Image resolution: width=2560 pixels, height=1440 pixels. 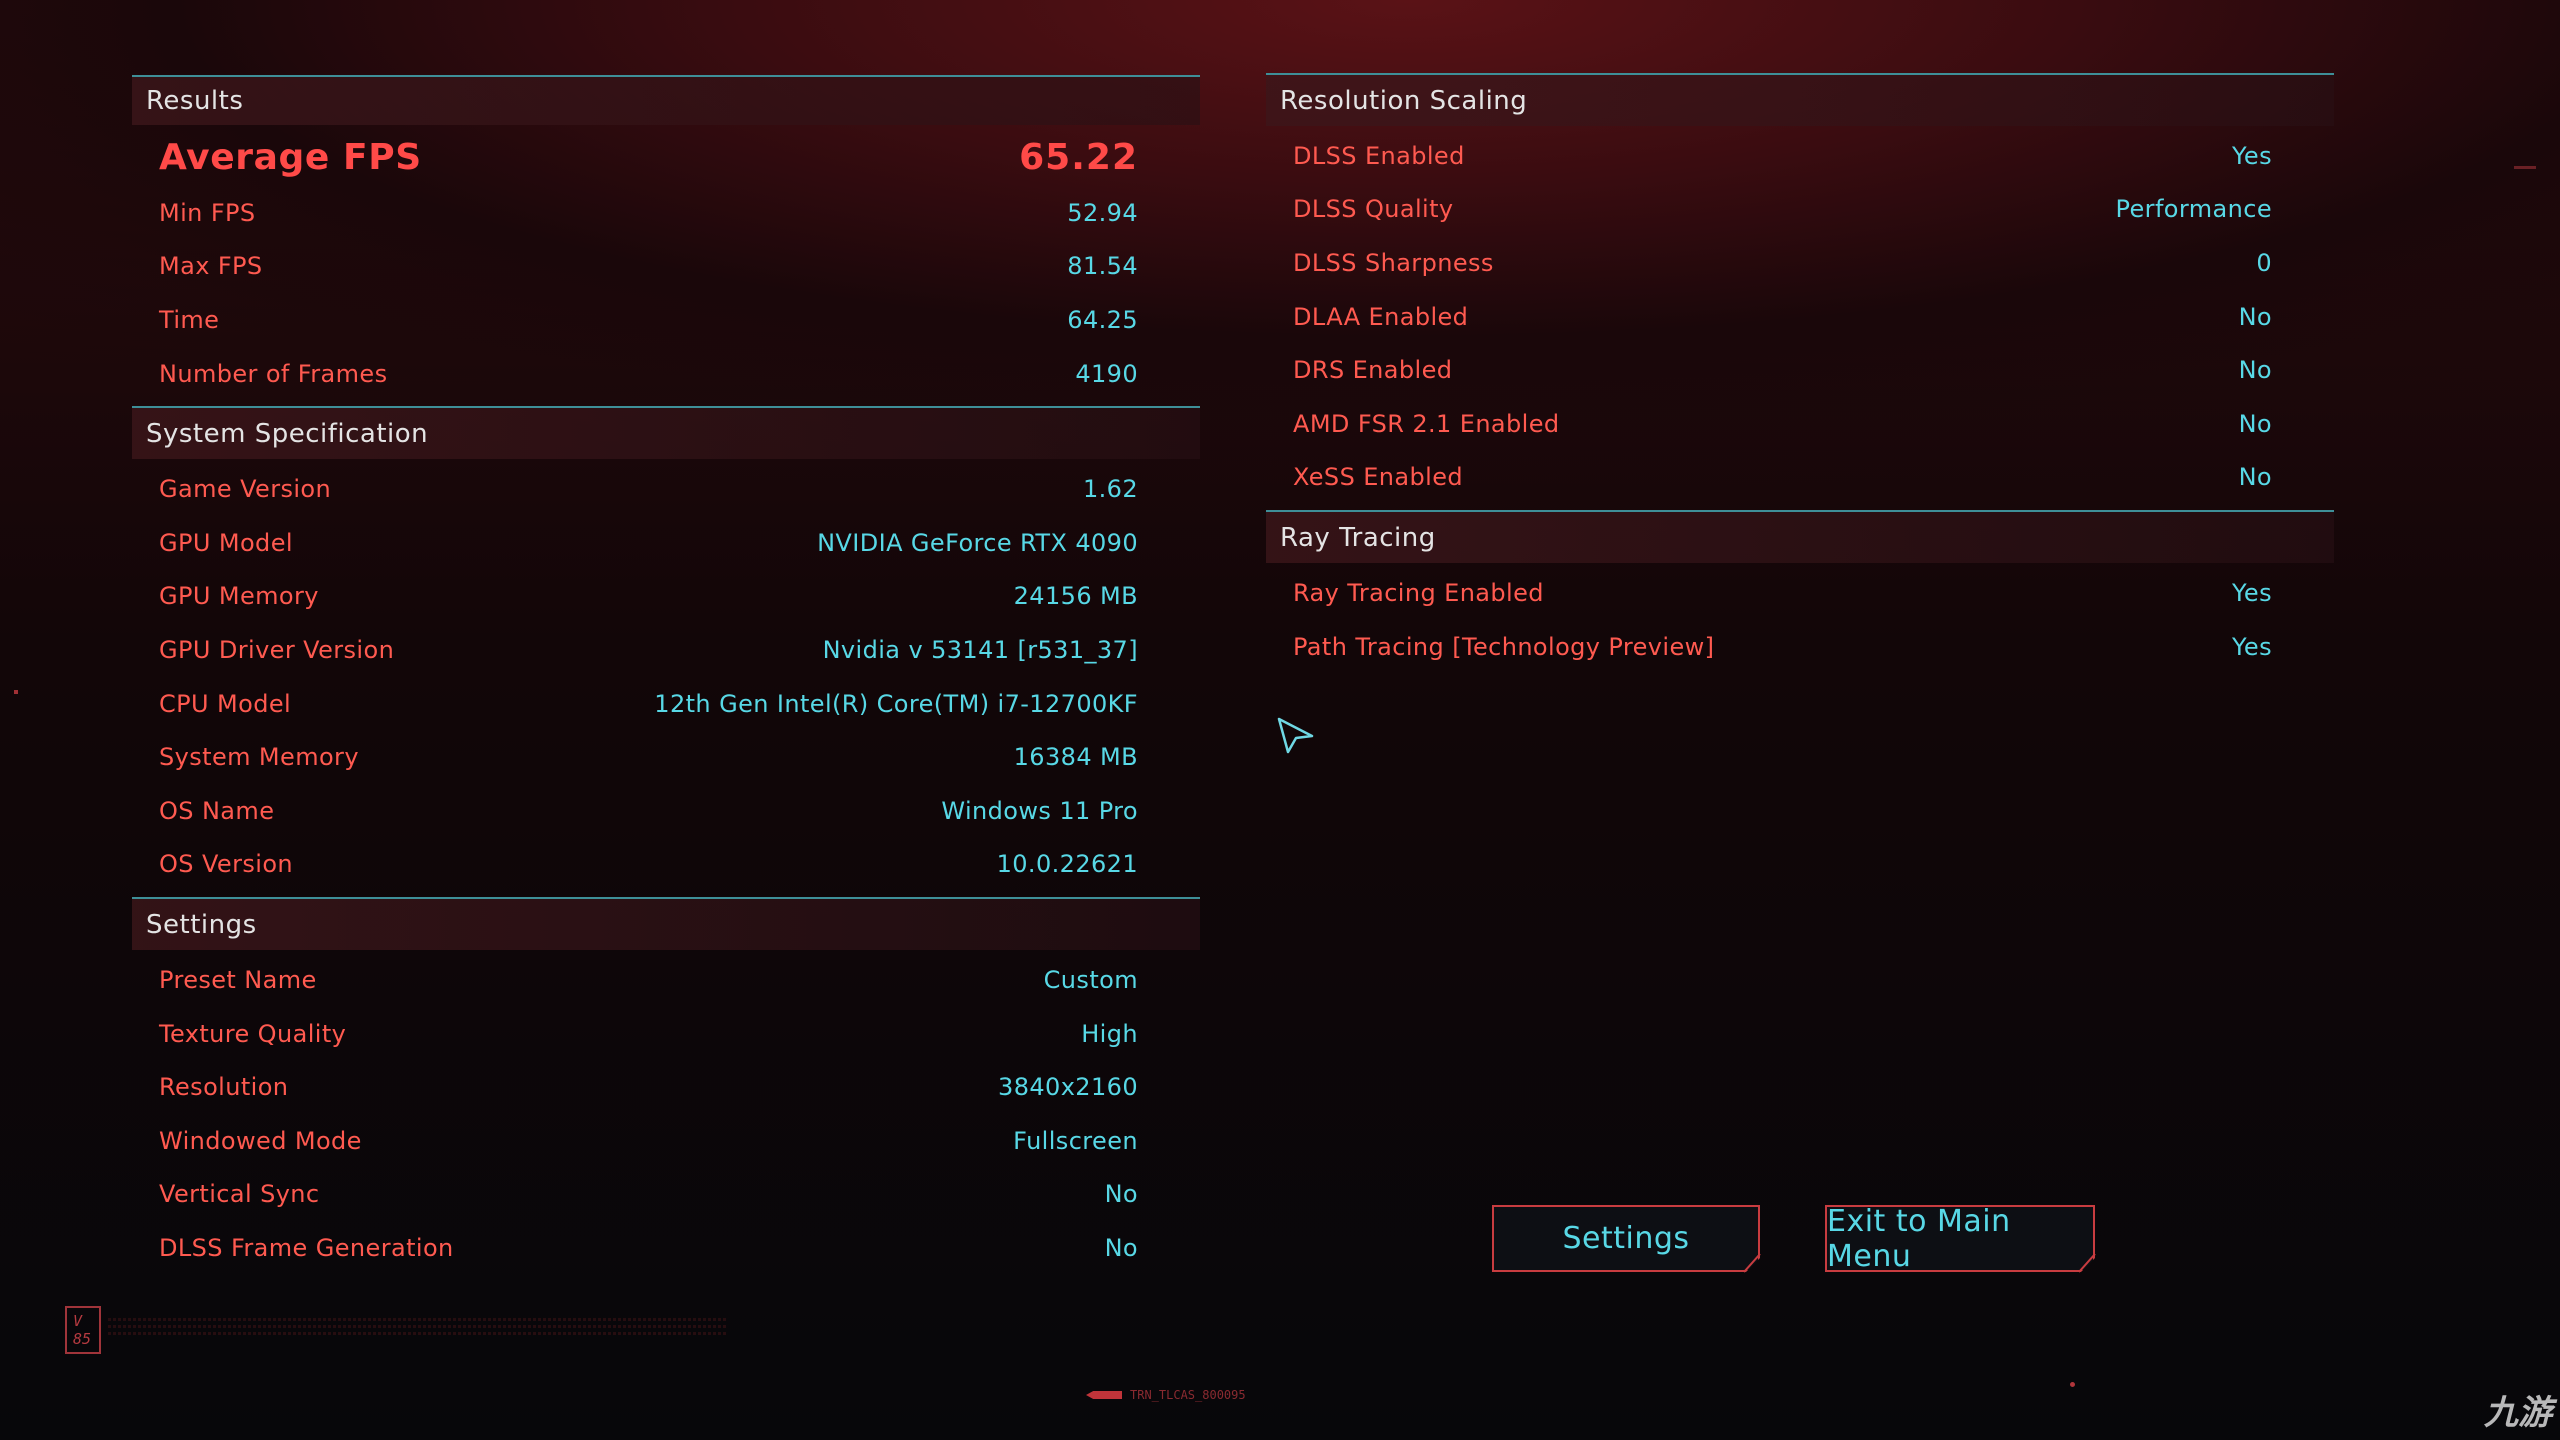 What do you see at coordinates (1379, 155) in the screenshot?
I see `dlss-enabled-label: DLSS Enabled` at bounding box center [1379, 155].